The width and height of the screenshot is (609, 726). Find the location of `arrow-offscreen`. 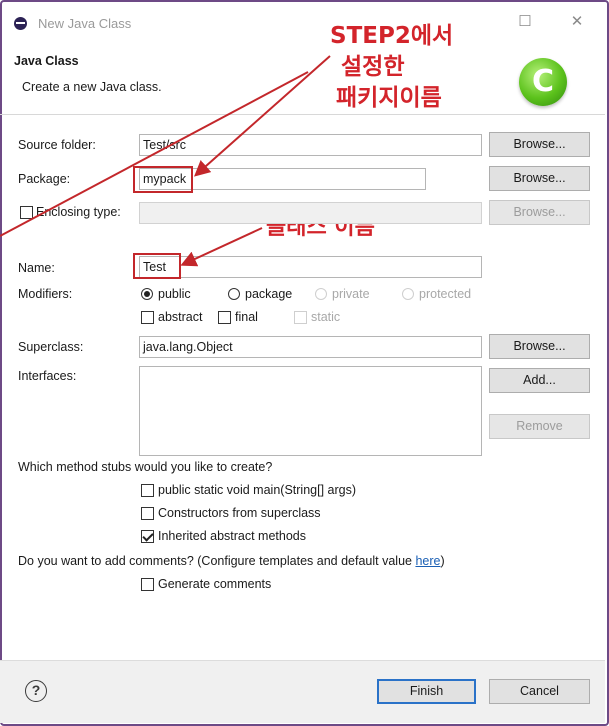

arrow-offscreen is located at coordinates (154, 154).